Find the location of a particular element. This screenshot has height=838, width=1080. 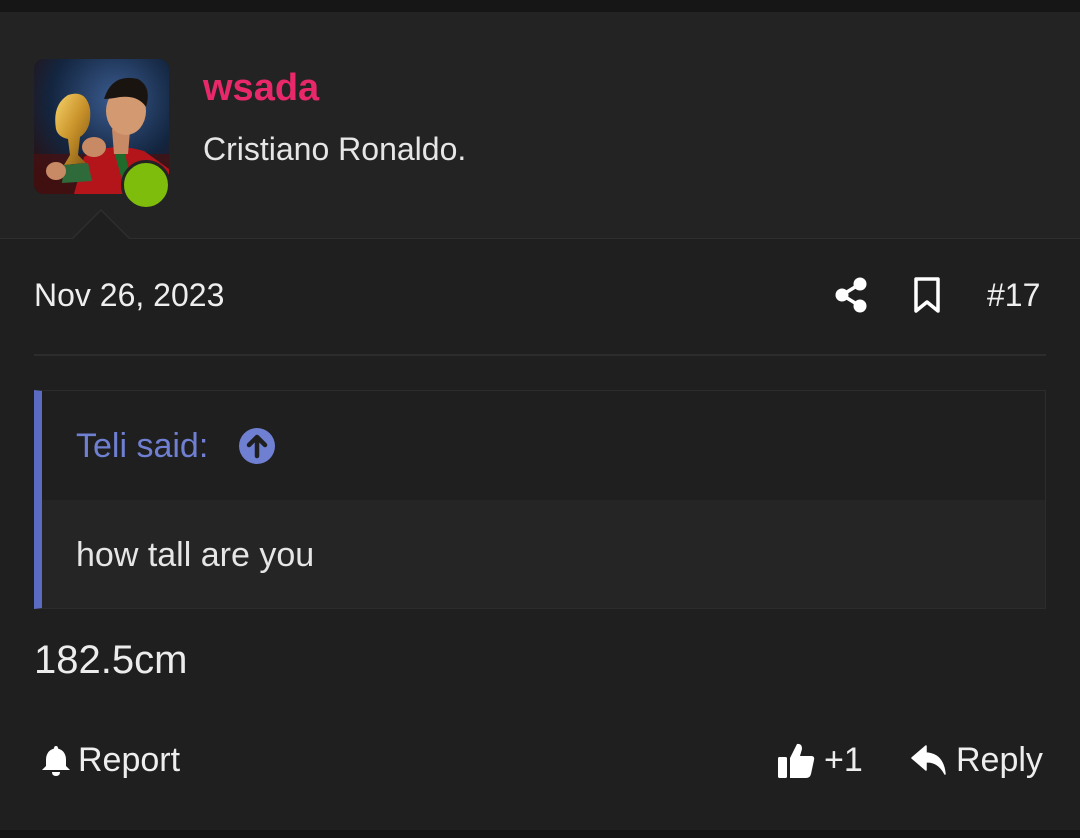

top-divider-bar is located at coordinates (540, 6).